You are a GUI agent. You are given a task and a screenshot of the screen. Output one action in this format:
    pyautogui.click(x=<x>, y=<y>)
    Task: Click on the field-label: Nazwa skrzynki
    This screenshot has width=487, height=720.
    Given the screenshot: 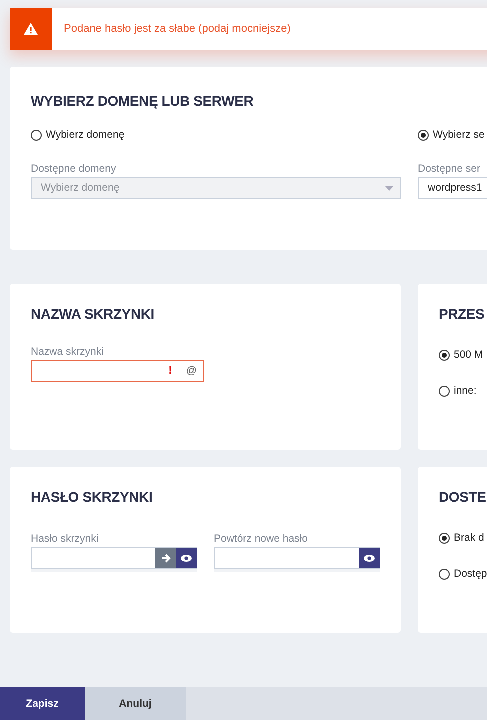 What is the action you would take?
    pyautogui.click(x=68, y=352)
    